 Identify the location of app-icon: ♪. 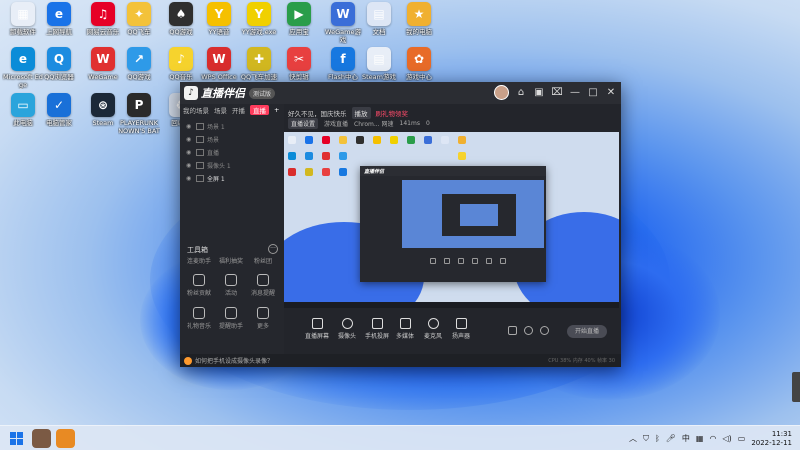
(181, 59).